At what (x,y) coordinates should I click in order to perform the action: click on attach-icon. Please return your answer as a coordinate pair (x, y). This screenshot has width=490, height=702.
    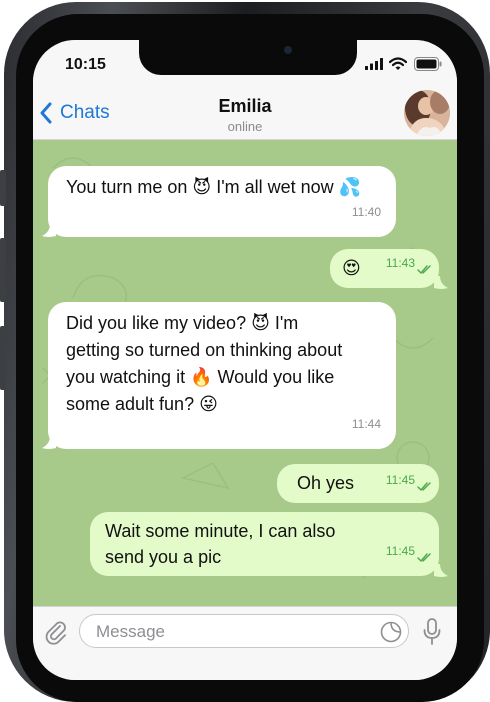
    Looking at the image, I should click on (56, 632).